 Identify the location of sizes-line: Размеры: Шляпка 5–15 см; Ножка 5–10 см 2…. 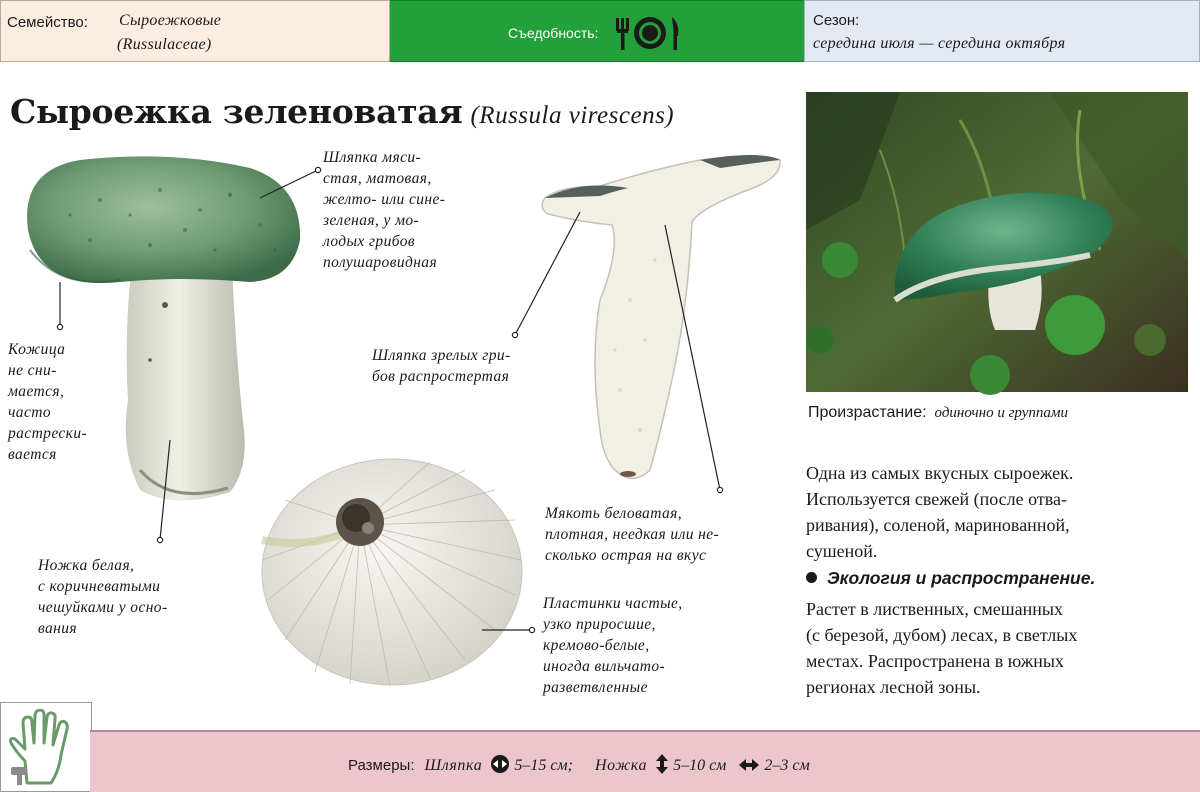
(579, 766).